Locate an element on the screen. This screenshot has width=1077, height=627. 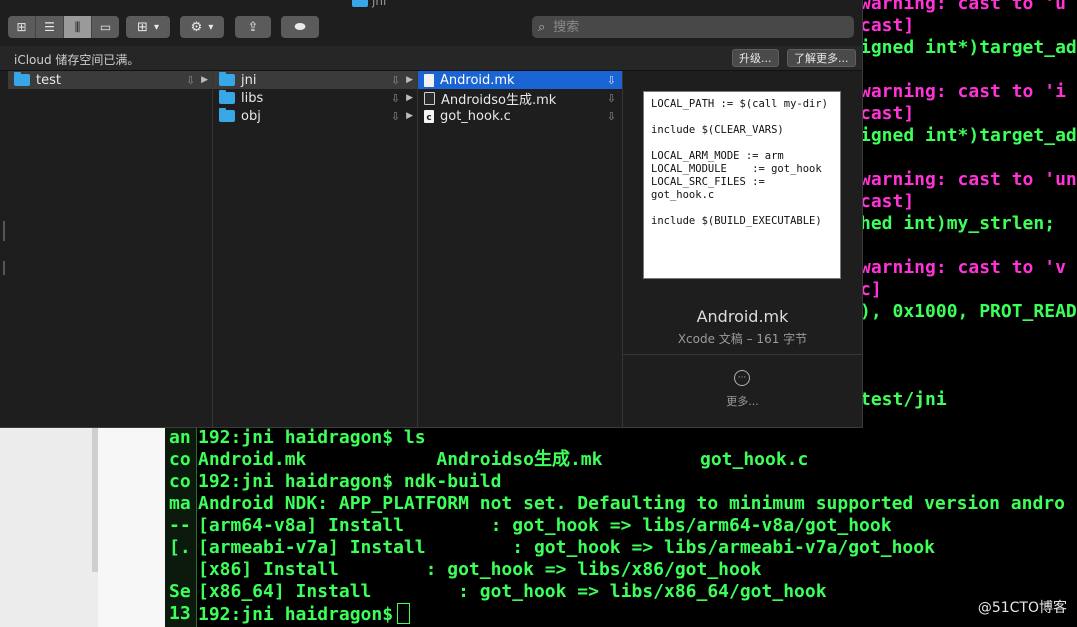
search-field: ⌕ is located at coordinates (693, 27).